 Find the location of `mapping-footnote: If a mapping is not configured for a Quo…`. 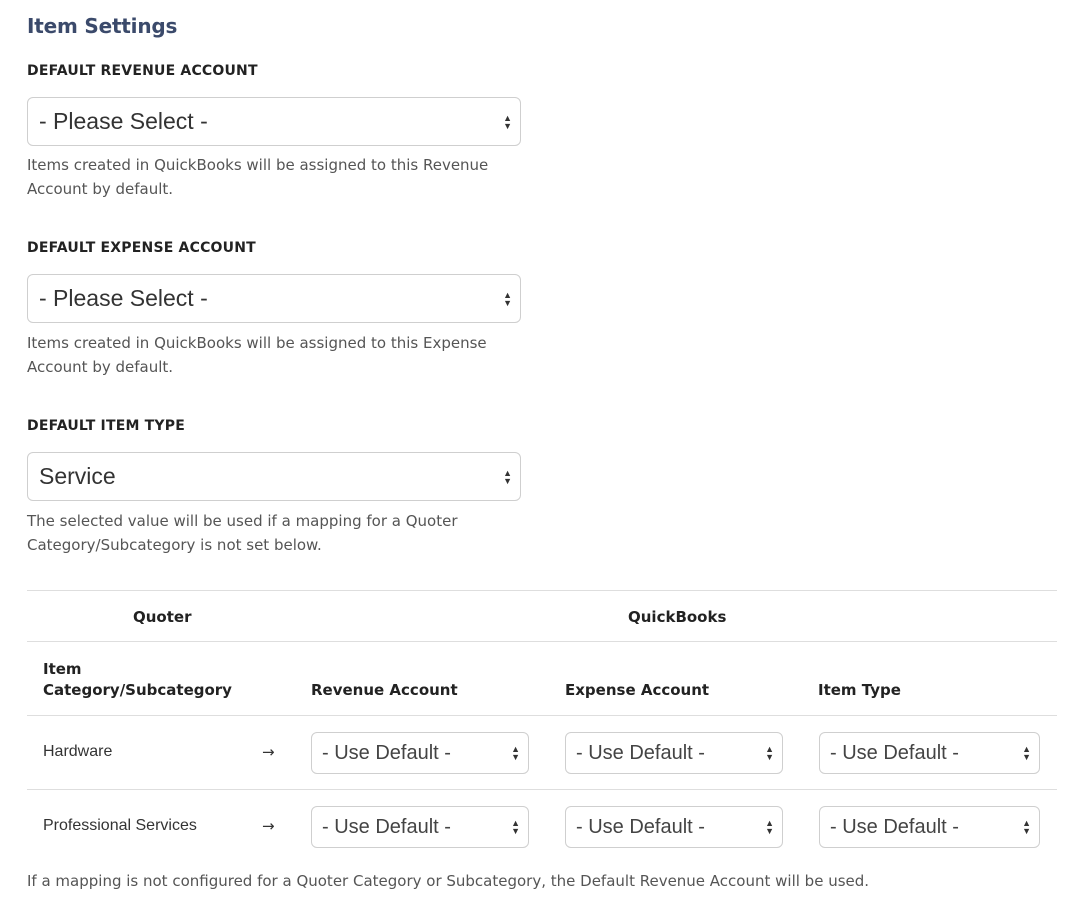

mapping-footnote: If a mapping is not configured for a Quo… is located at coordinates (448, 881).